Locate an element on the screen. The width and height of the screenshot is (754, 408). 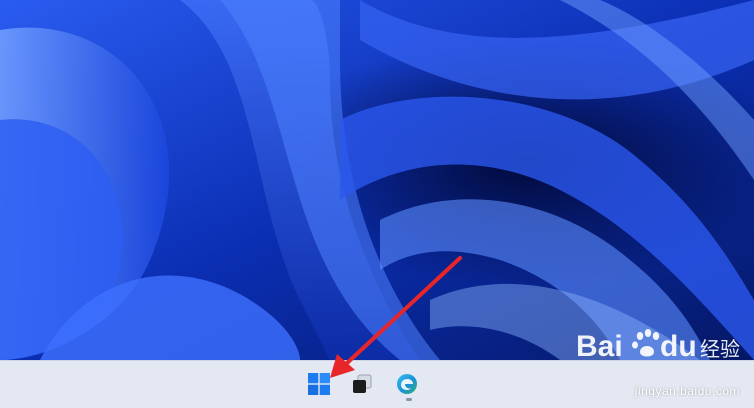
baidu-logo: Bai du 经验 is located at coordinates (658, 346).